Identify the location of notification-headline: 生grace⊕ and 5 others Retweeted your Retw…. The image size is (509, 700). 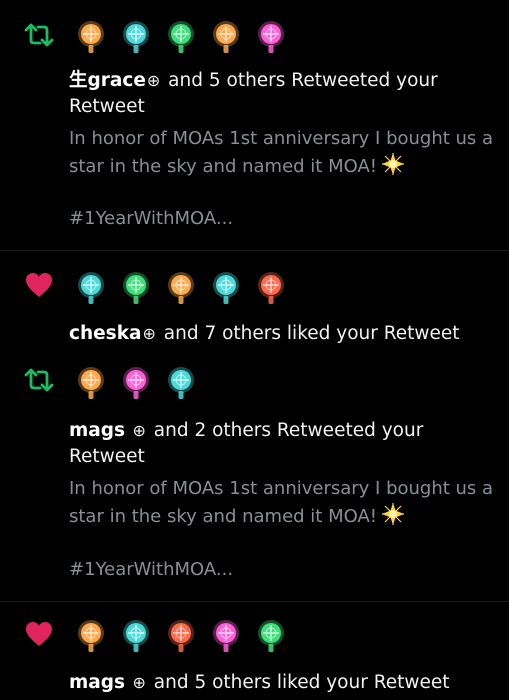
(284, 94).